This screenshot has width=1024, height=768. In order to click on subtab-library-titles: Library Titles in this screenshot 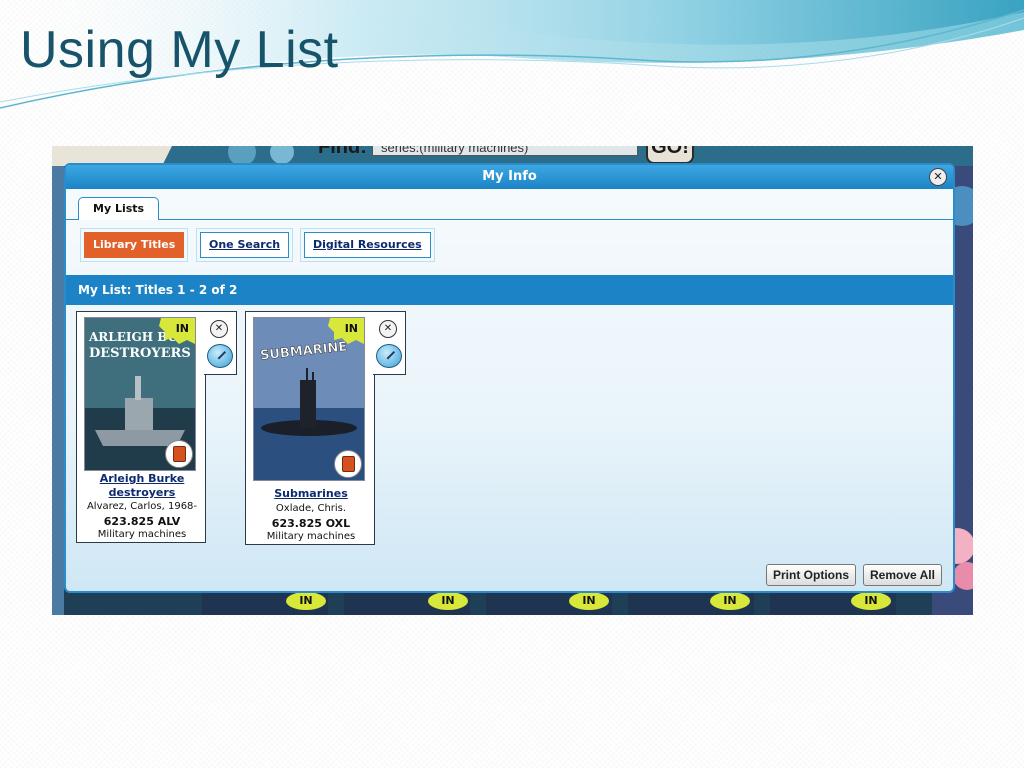, I will do `click(134, 245)`.